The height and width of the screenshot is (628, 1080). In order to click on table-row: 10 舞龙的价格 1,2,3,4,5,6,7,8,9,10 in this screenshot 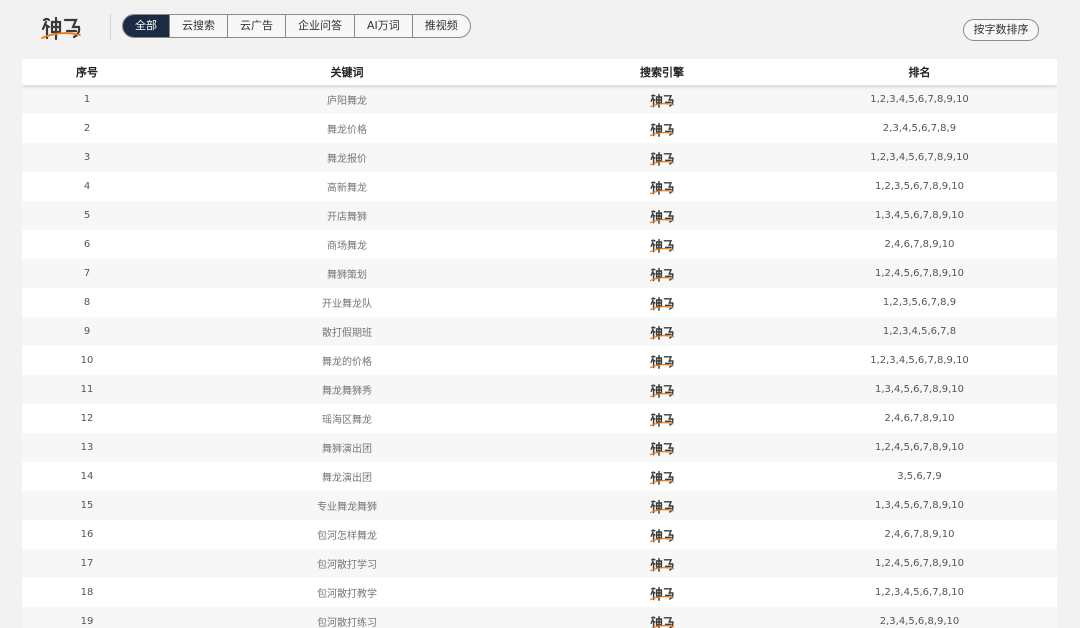, I will do `click(539, 360)`.